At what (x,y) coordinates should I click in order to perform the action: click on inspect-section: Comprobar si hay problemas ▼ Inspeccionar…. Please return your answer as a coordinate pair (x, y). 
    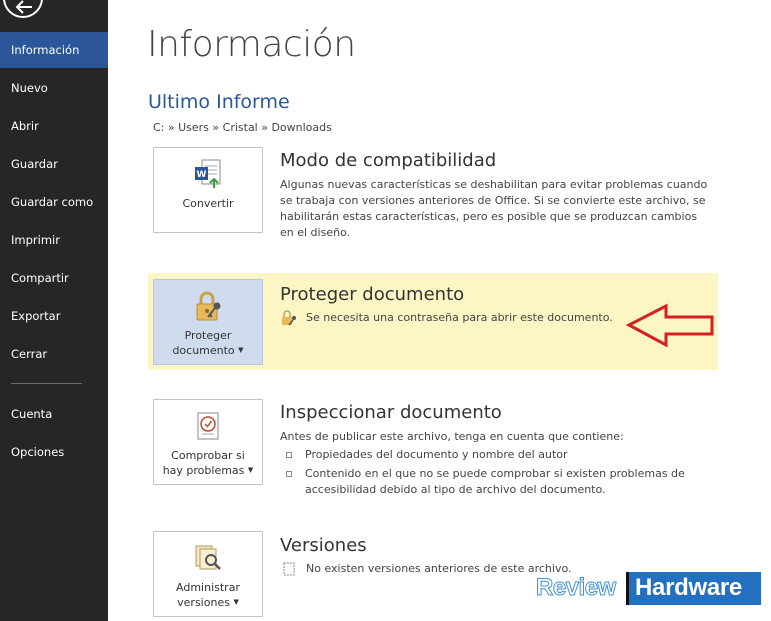
    Looking at the image, I should click on (433, 447).